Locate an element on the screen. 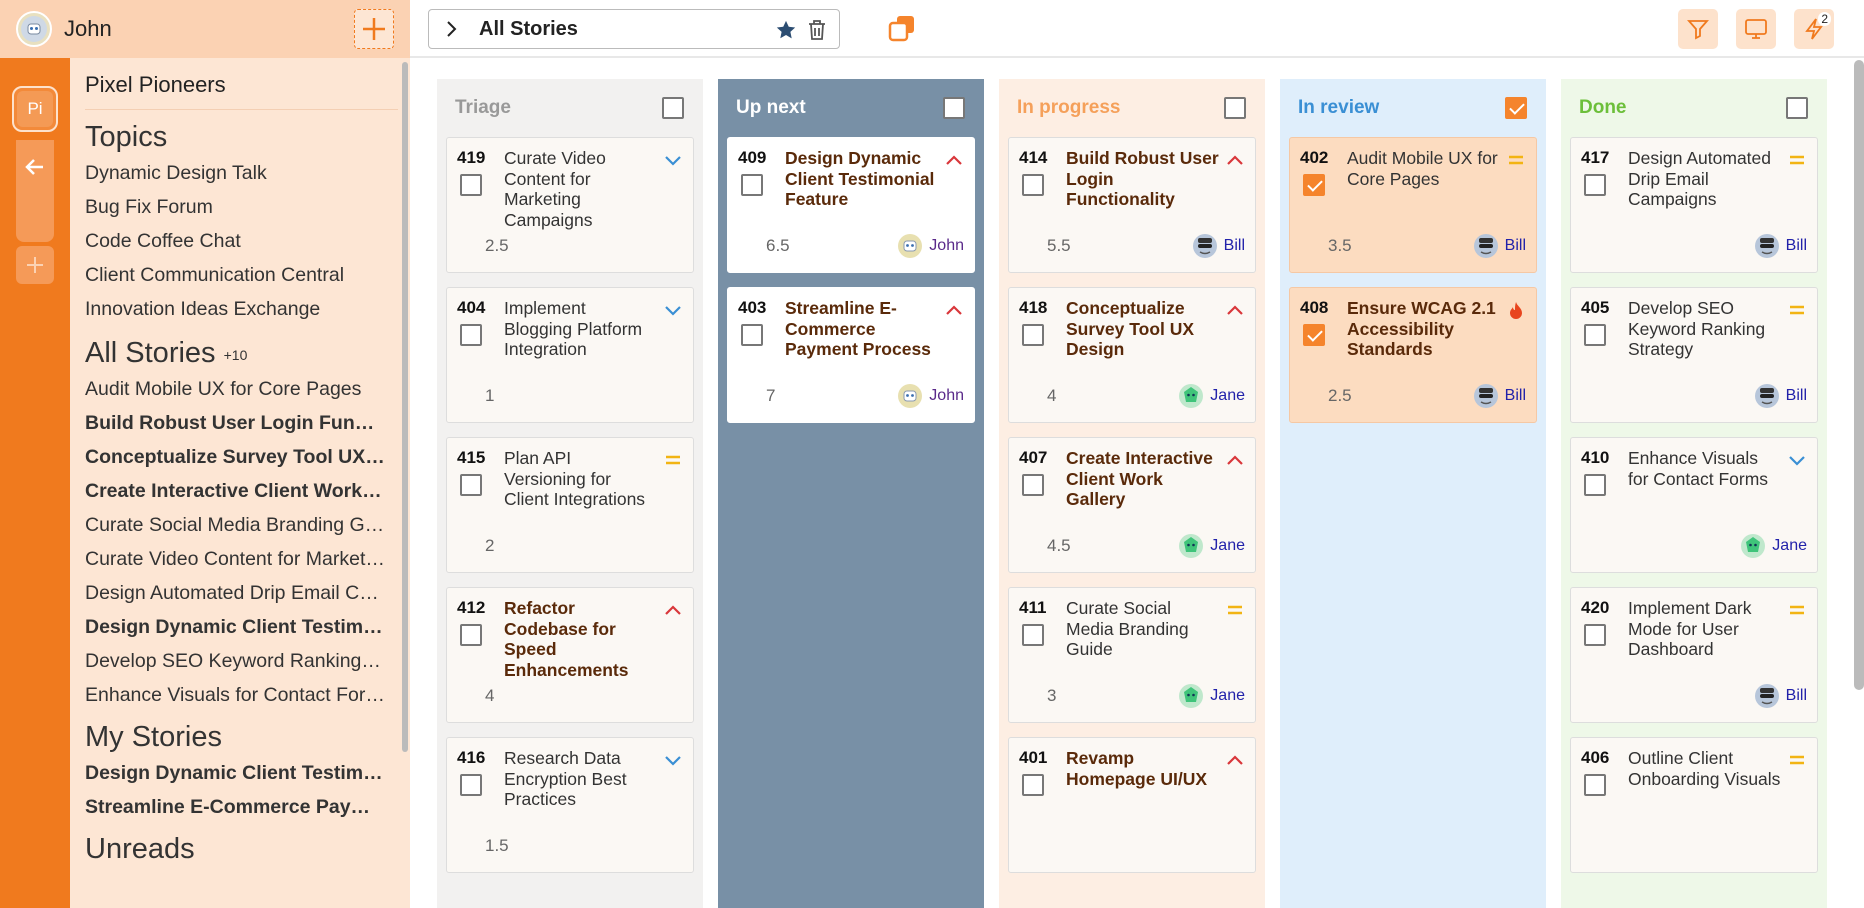  chevron-right-icon is located at coordinates (451, 29).